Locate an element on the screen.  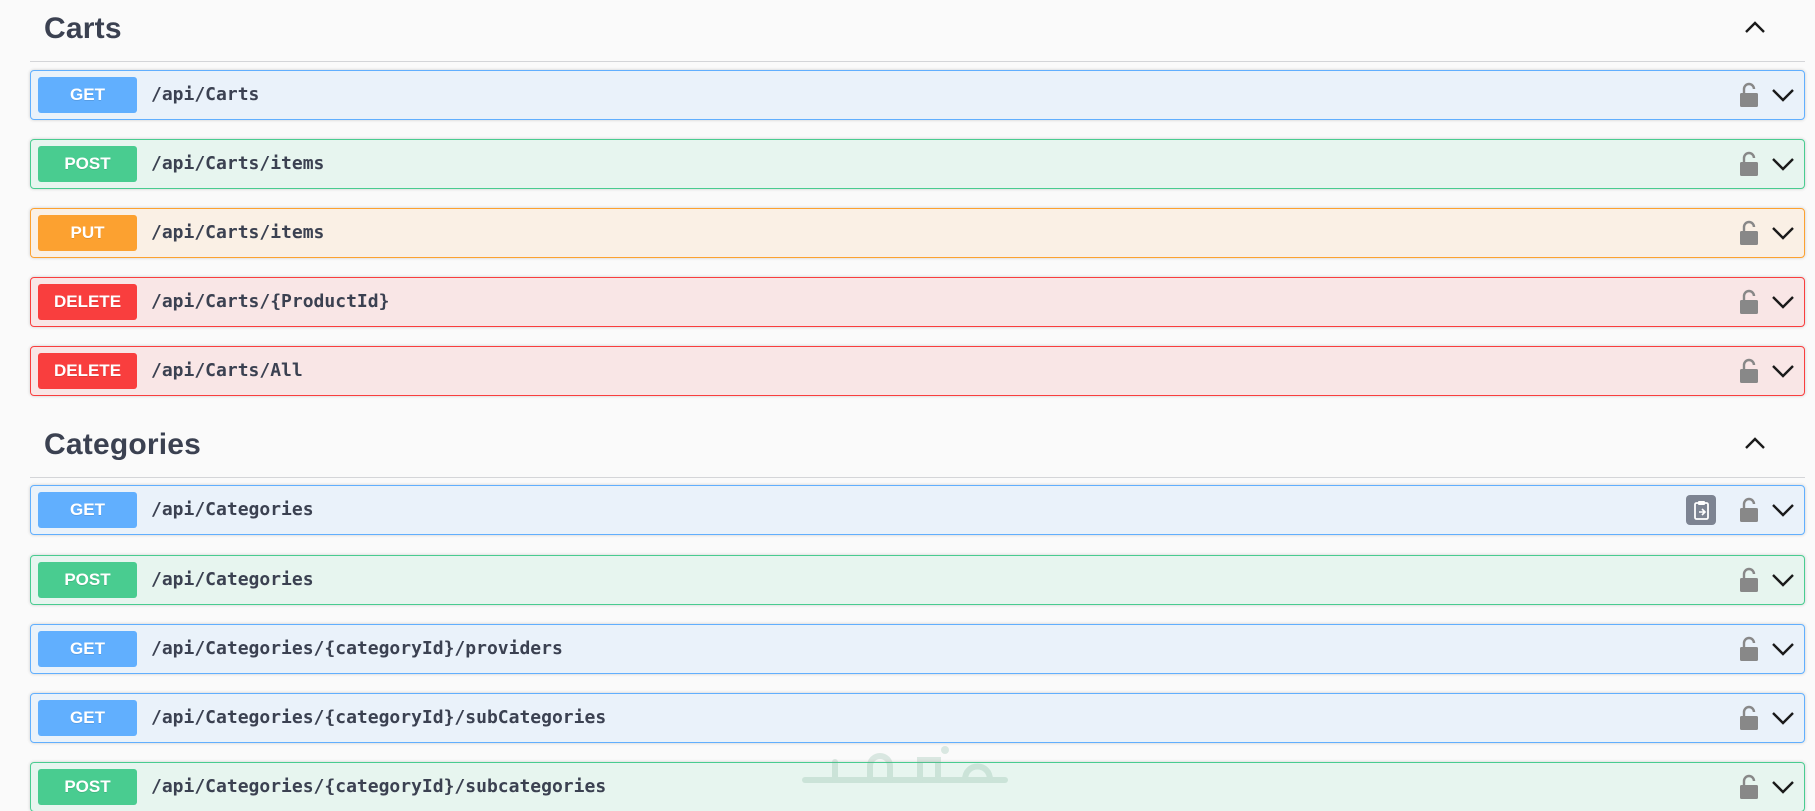
operation-path: /api/Carts/All is located at coordinates (227, 370).